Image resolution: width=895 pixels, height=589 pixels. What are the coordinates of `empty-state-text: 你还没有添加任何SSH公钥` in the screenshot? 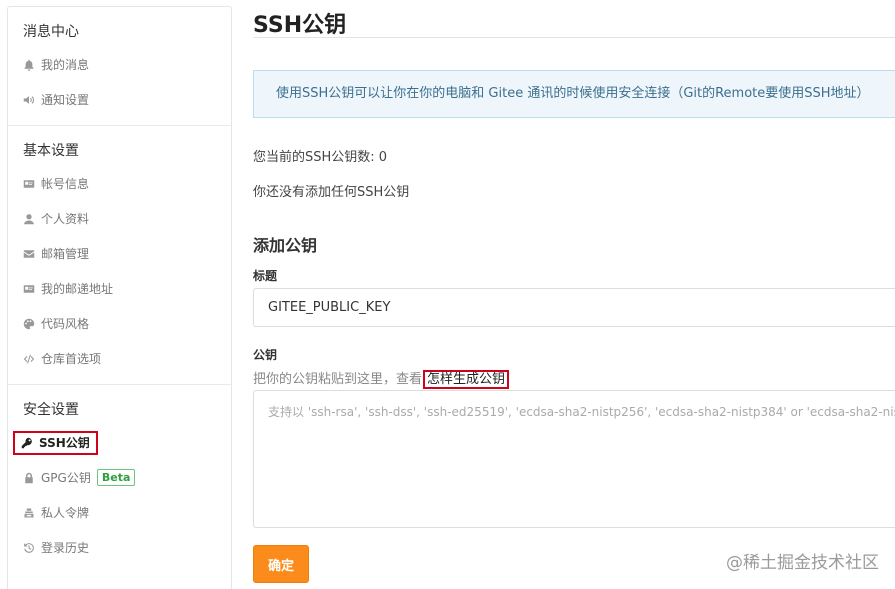 It's located at (331, 192).